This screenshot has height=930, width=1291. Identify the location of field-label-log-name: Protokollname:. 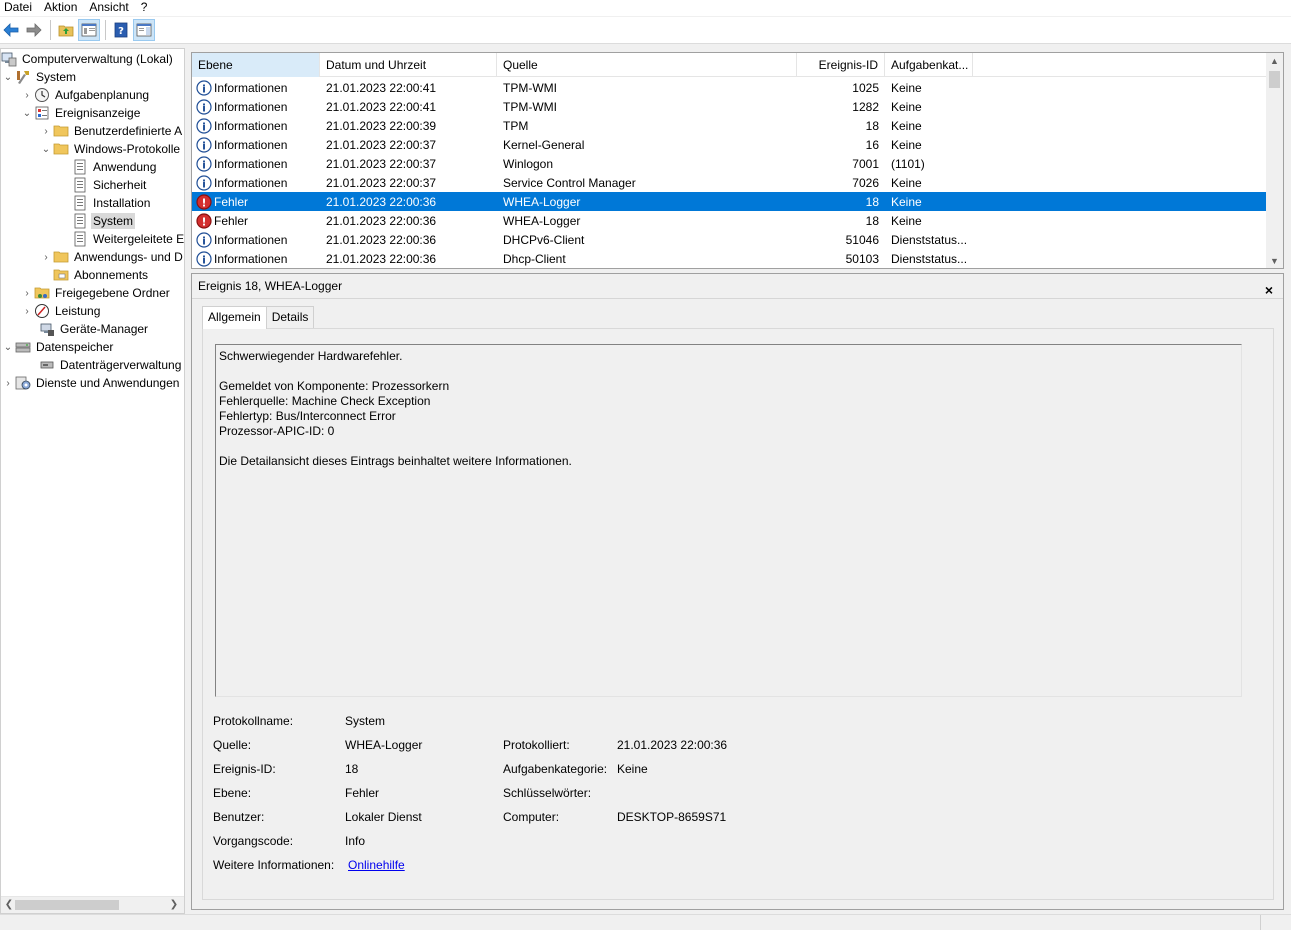
(253, 721).